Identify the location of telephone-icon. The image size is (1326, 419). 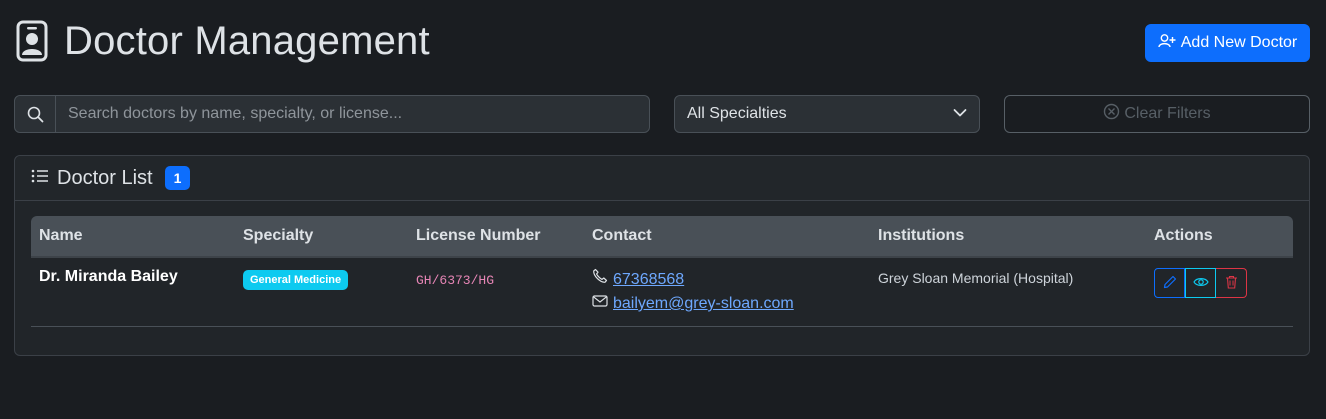
(600, 280).